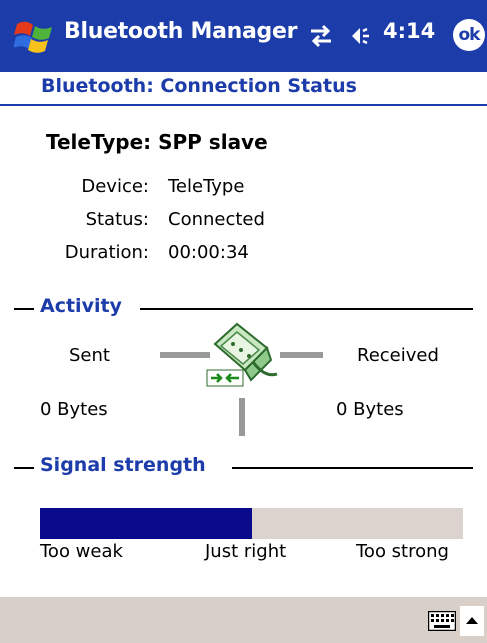 The image size is (487, 643). What do you see at coordinates (216, 219) in the screenshot?
I see `status-value: Connected` at bounding box center [216, 219].